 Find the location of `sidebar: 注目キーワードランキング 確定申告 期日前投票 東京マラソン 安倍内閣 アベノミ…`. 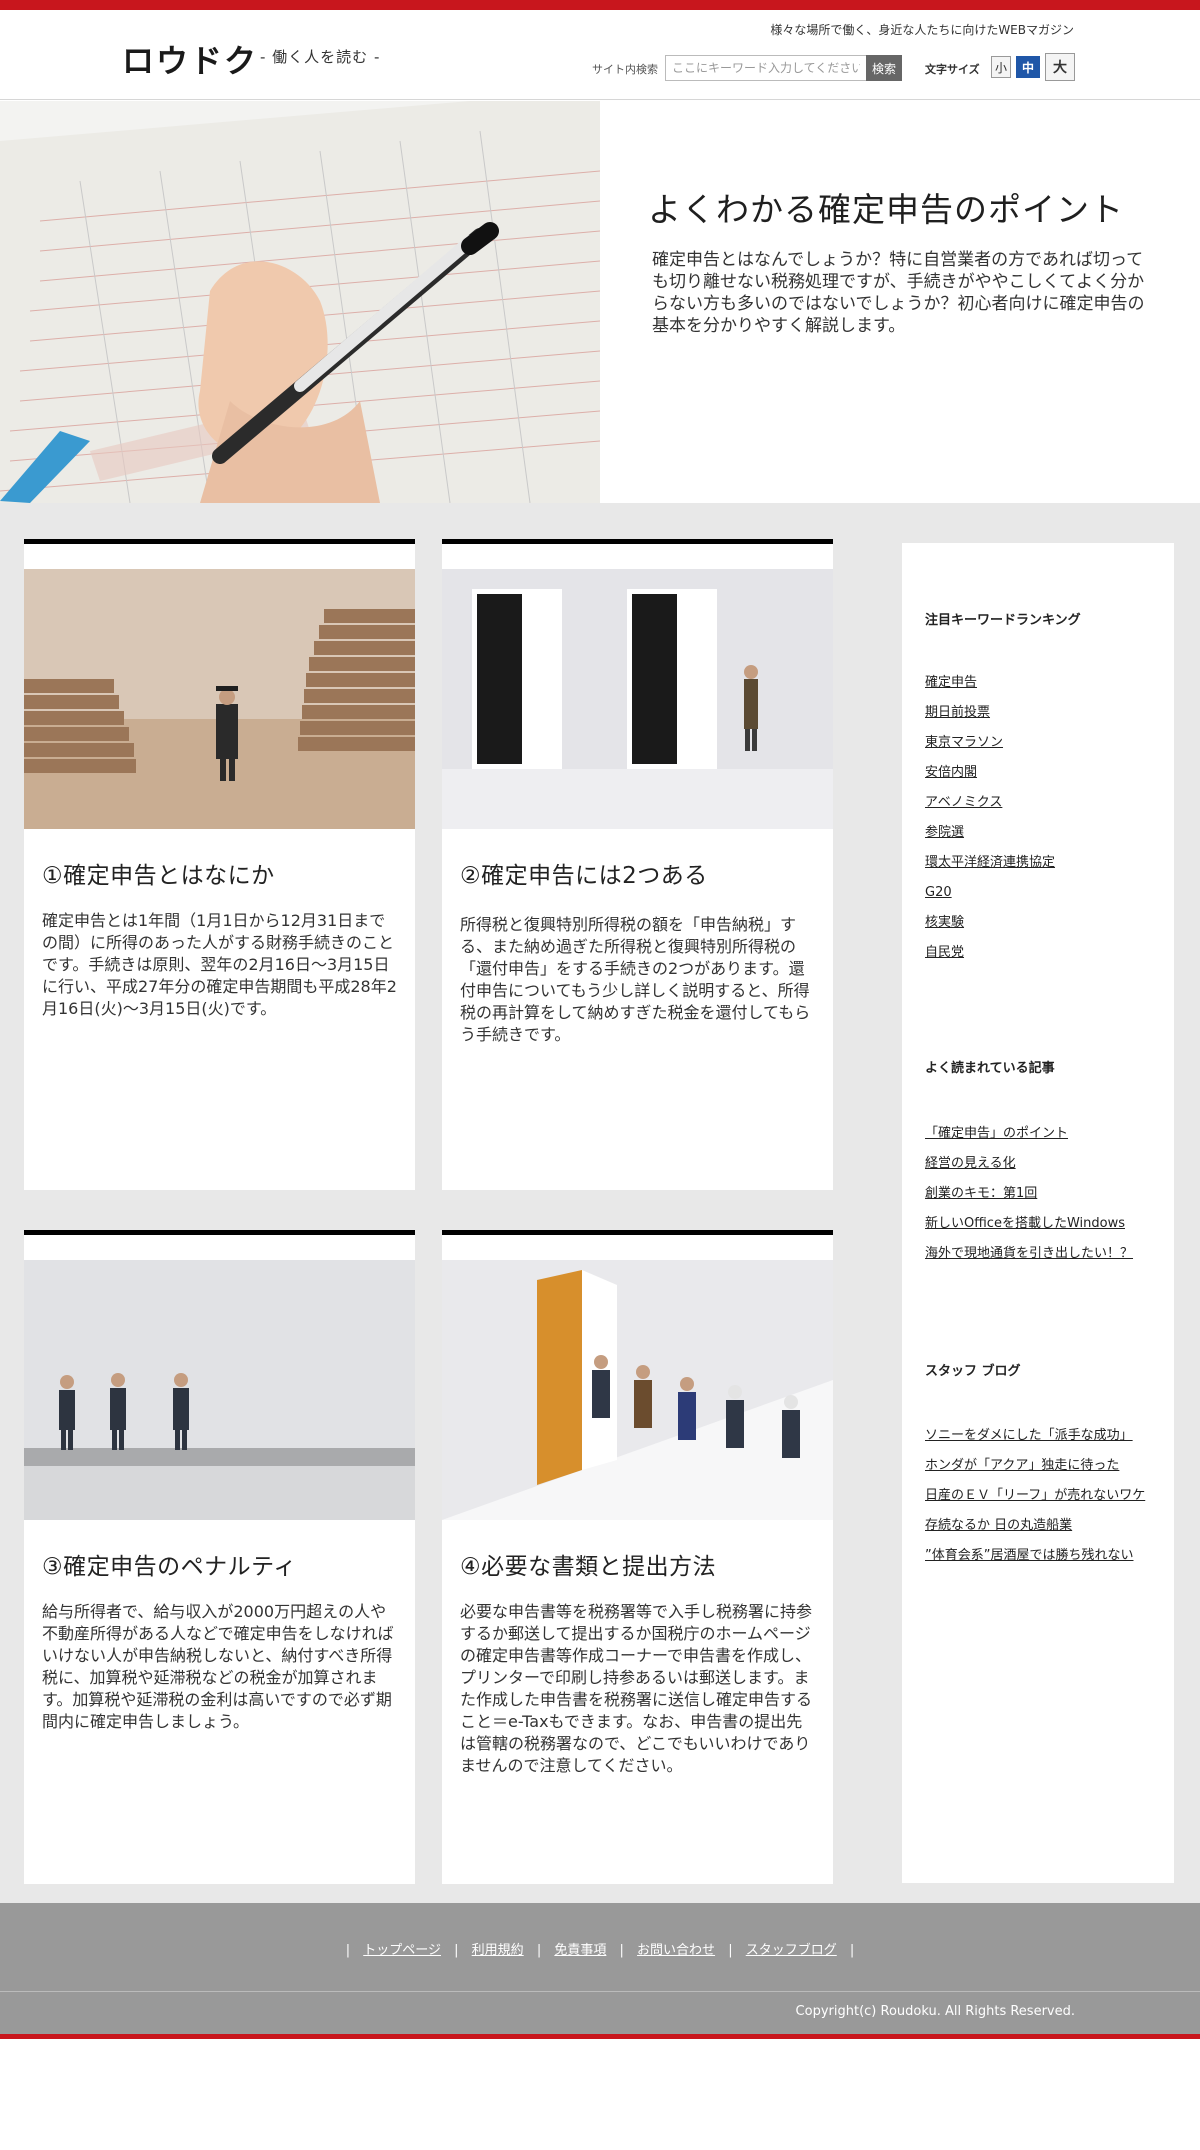

sidebar: 注目キーワードランキング 確定申告 期日前投票 東京マラソン 安倍内閣 アベノミ… is located at coordinates (1038, 1213).